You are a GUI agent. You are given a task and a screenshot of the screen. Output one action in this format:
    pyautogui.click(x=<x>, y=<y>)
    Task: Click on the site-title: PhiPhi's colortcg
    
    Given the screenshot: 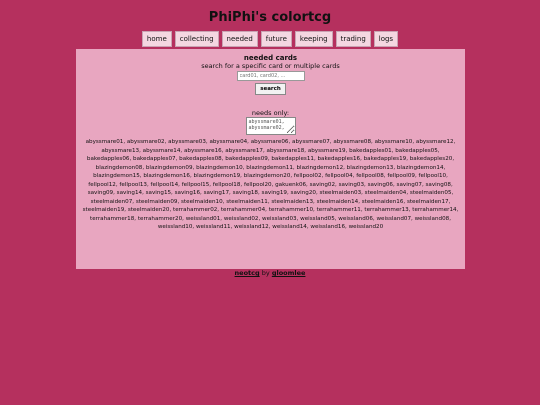 What is the action you would take?
    pyautogui.click(x=270, y=17)
    